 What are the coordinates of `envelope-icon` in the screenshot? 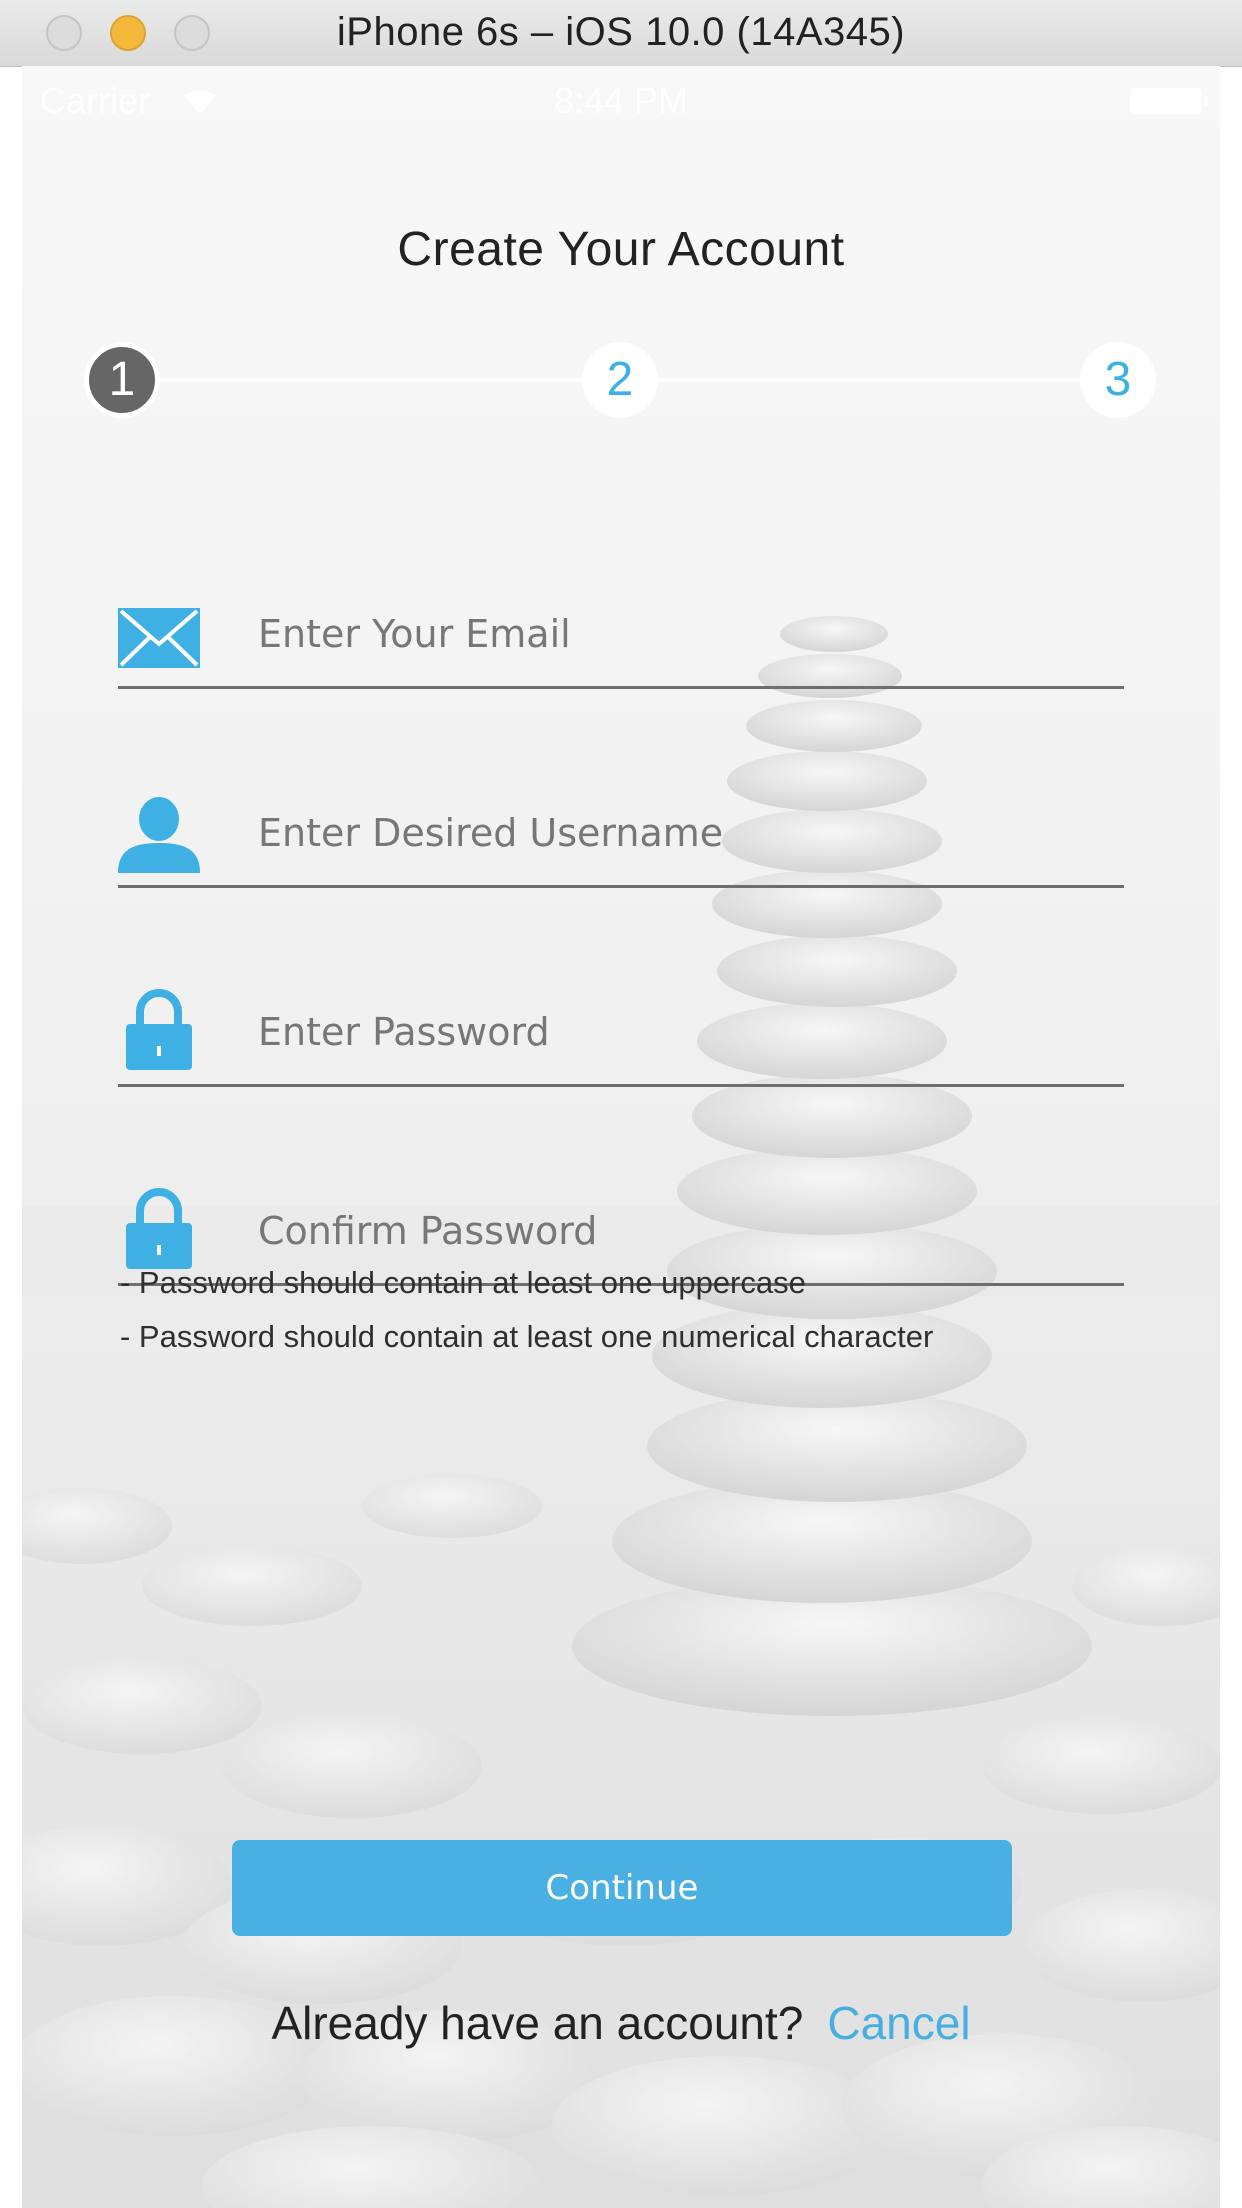 It's located at (159, 638).